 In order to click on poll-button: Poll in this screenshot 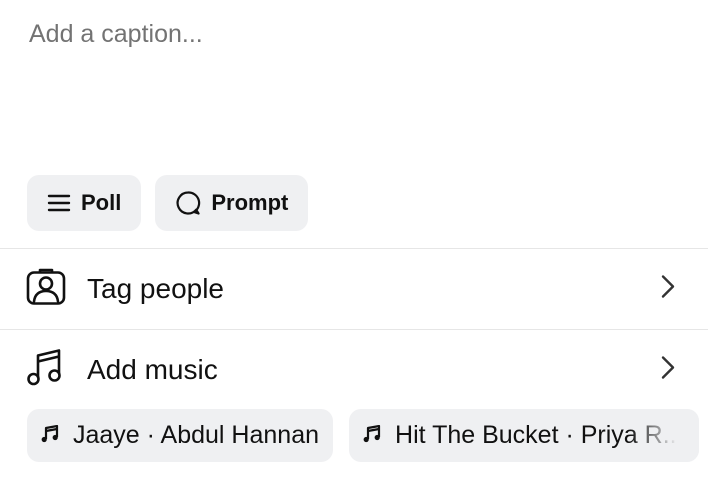, I will do `click(84, 203)`.